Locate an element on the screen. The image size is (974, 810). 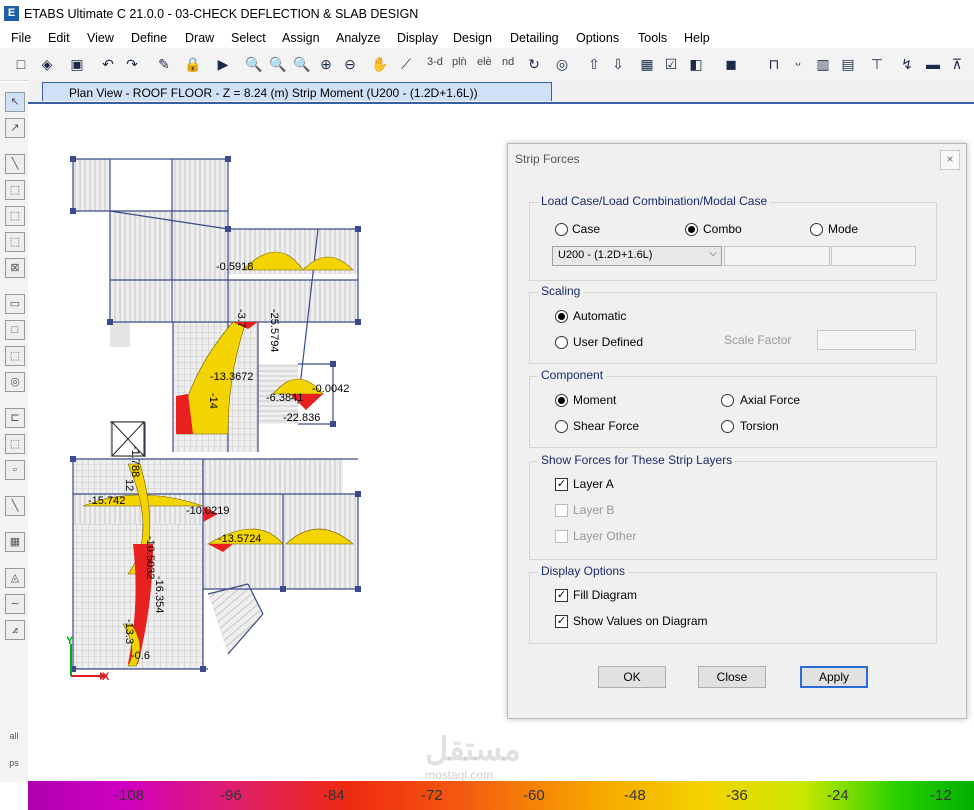
close-button: Close is located at coordinates (732, 677).